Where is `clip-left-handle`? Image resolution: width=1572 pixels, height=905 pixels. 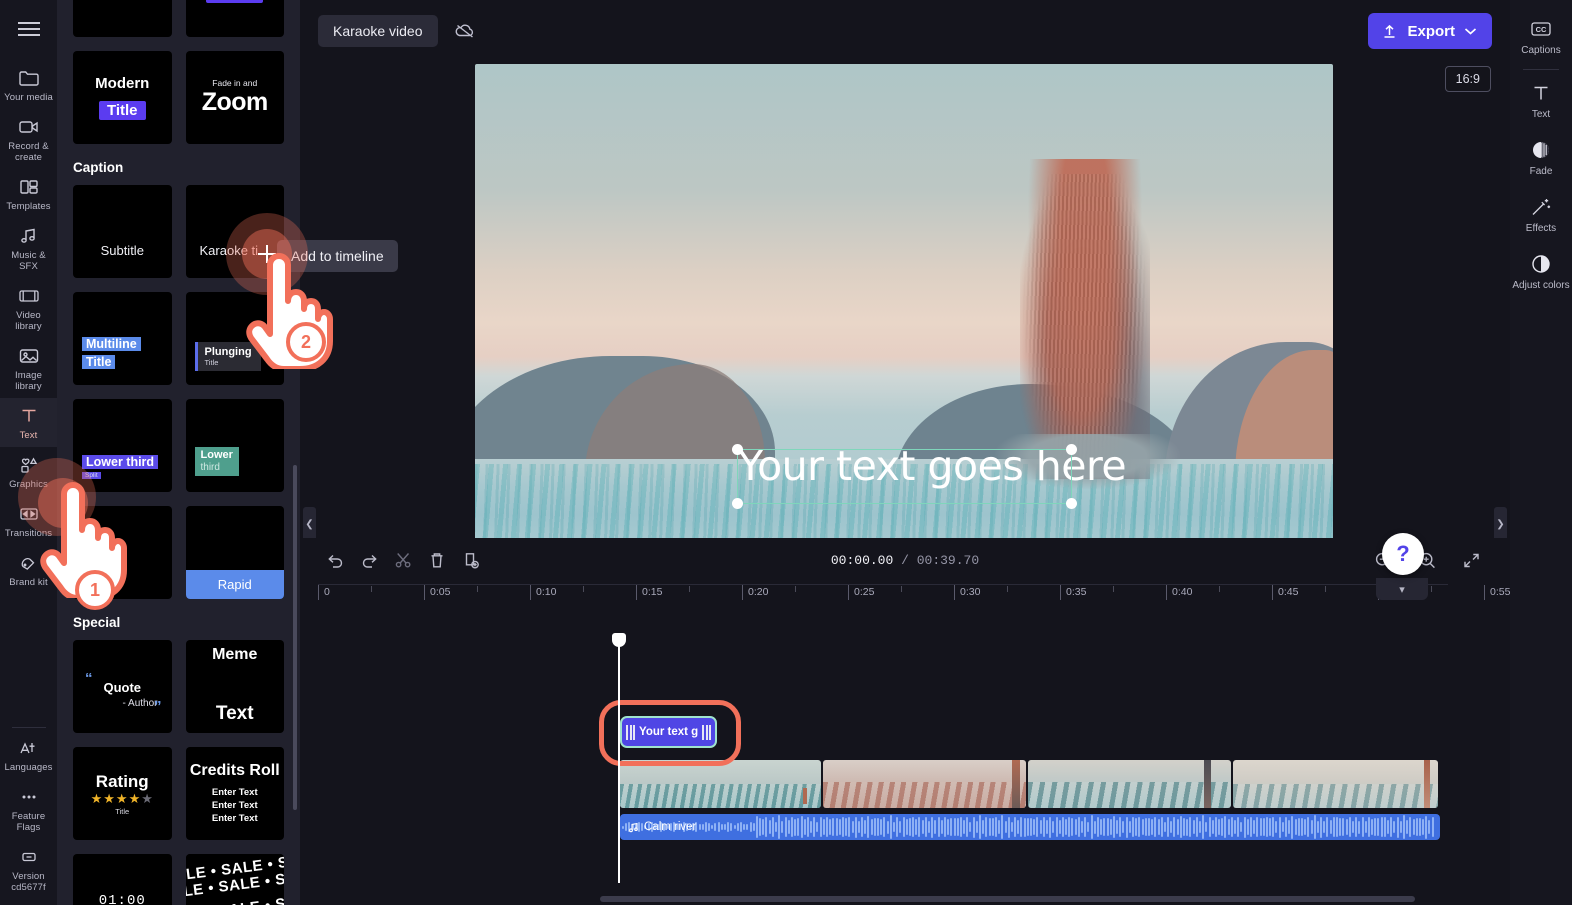
clip-left-handle is located at coordinates (630, 732).